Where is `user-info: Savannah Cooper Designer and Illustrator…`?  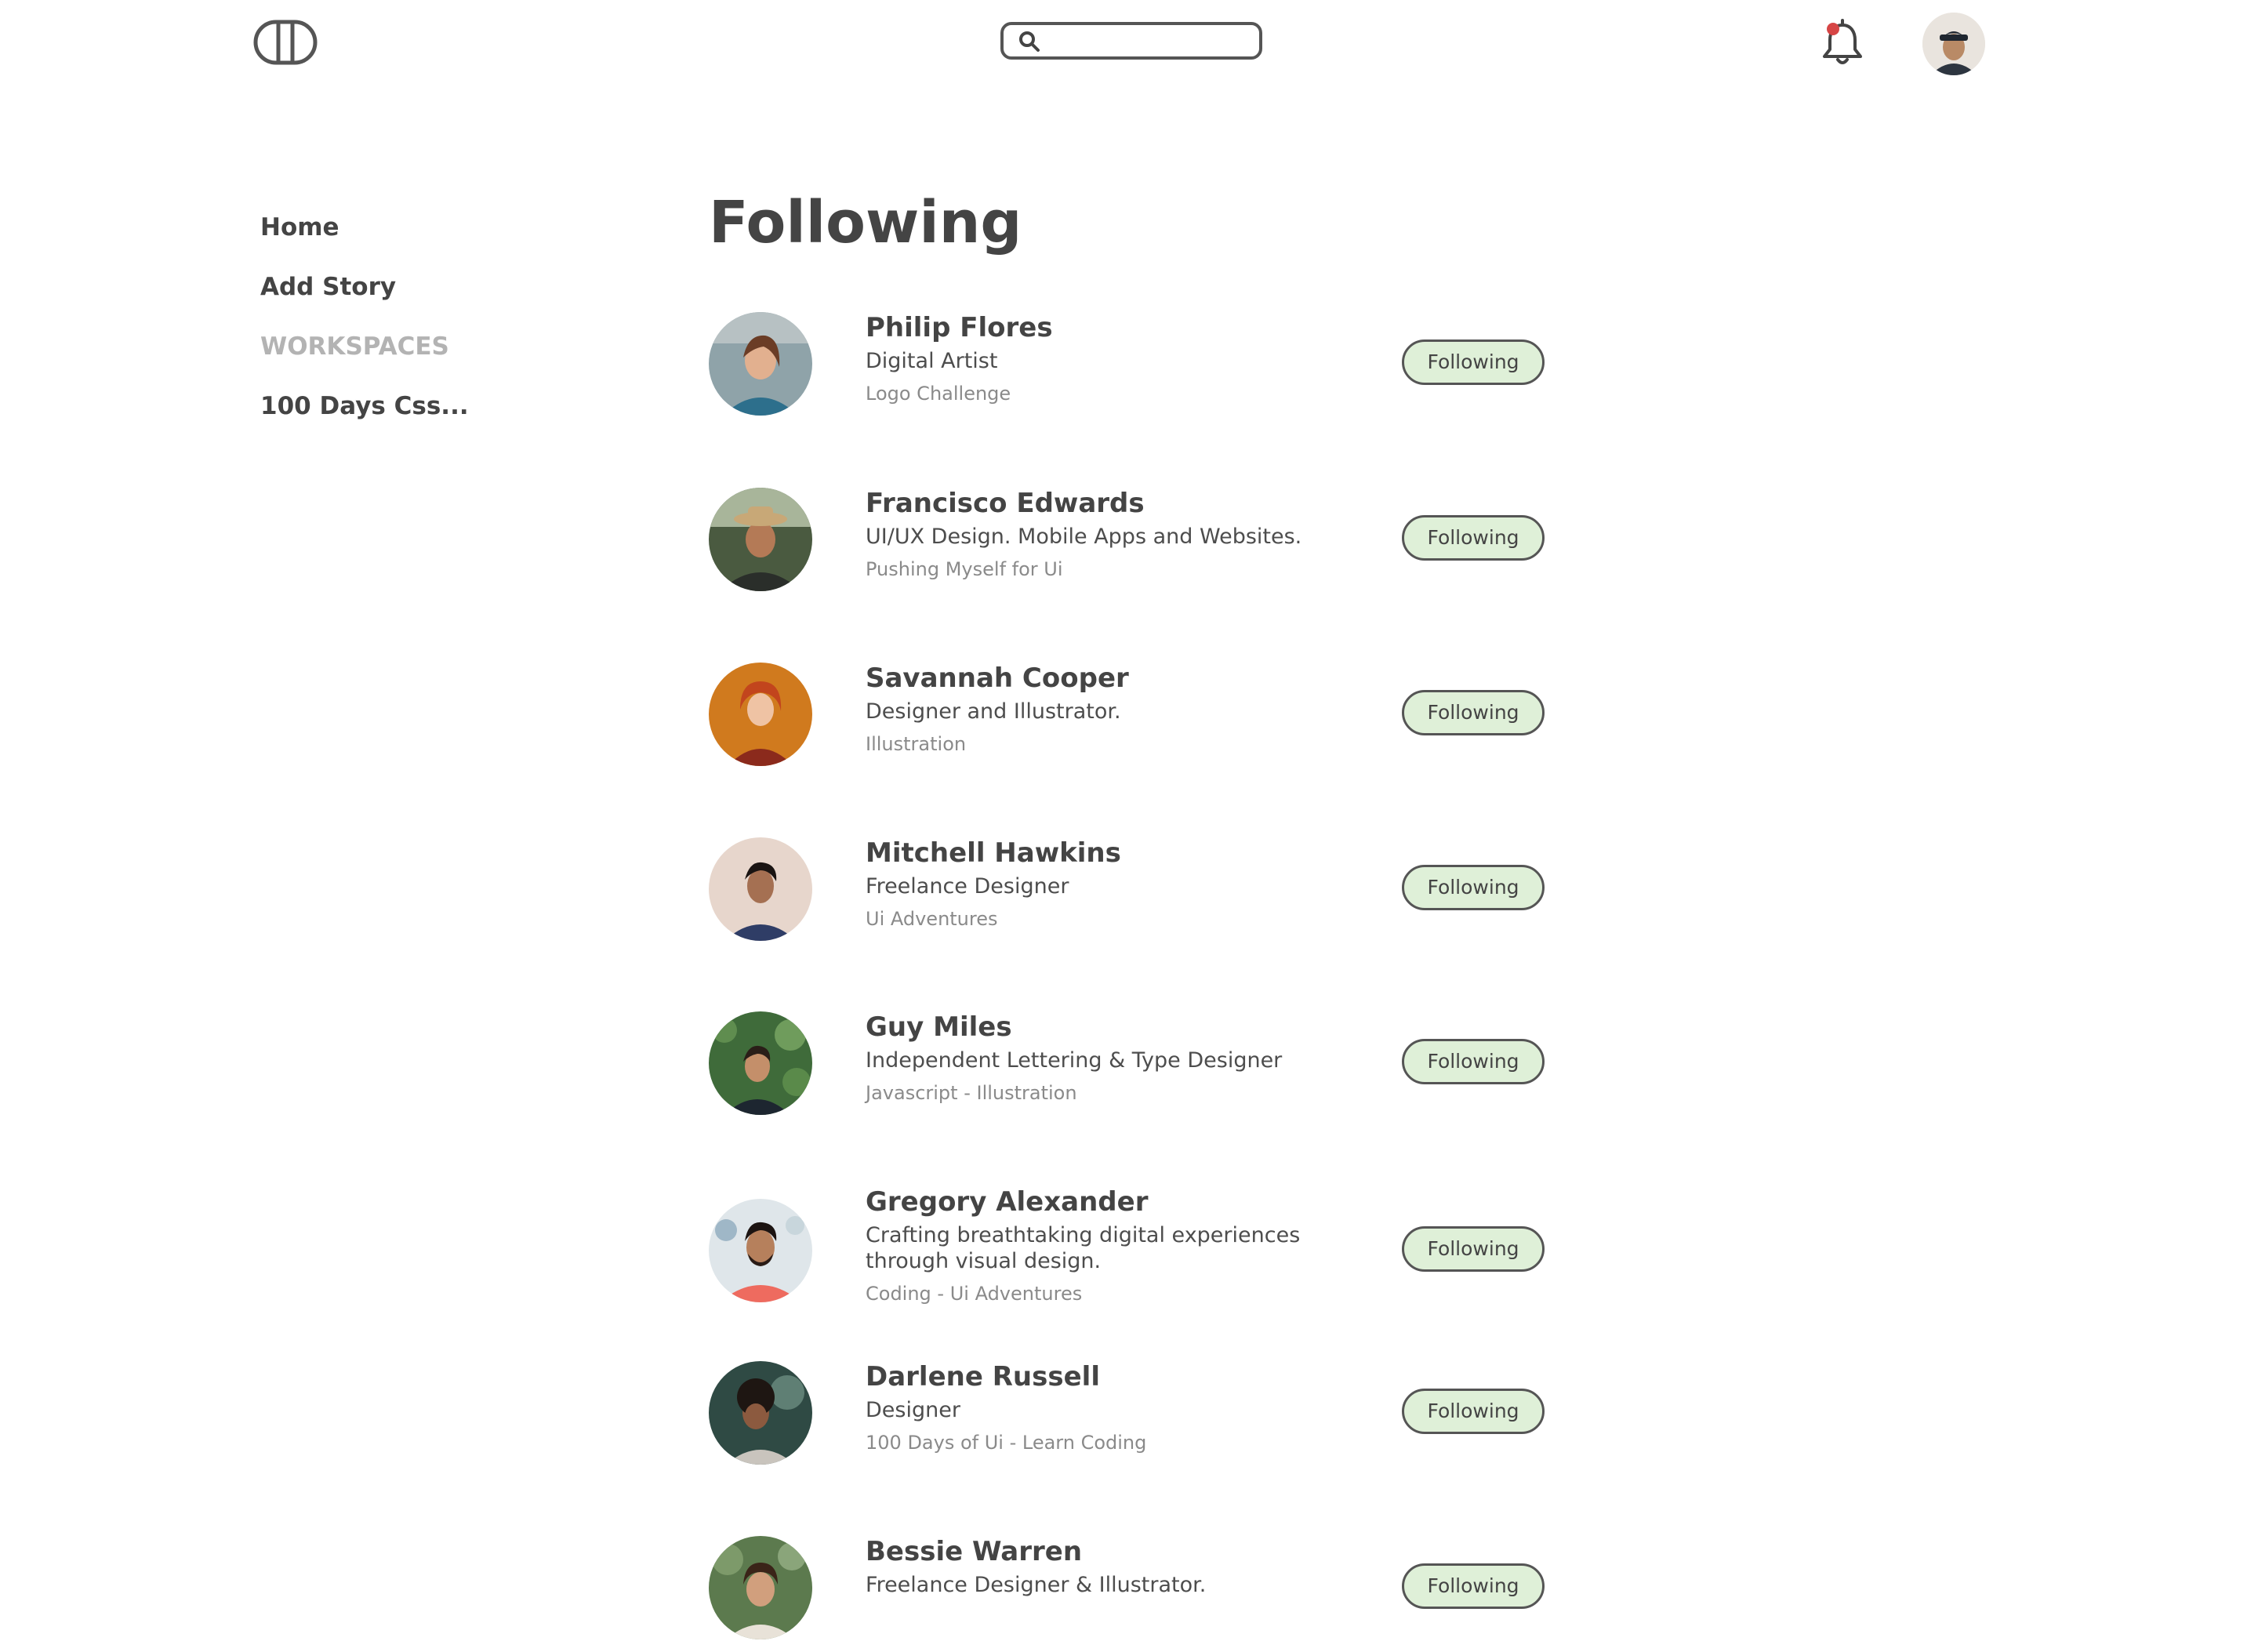 user-info: Savannah Cooper Designer and Illustrator… is located at coordinates (1085, 708).